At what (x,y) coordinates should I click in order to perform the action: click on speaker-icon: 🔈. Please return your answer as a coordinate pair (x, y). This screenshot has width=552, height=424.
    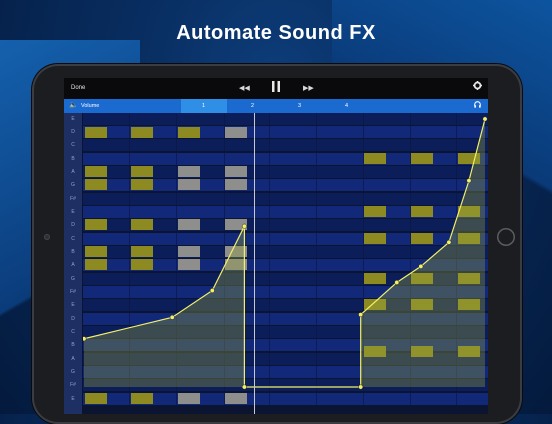
    Looking at the image, I should click on (73, 105).